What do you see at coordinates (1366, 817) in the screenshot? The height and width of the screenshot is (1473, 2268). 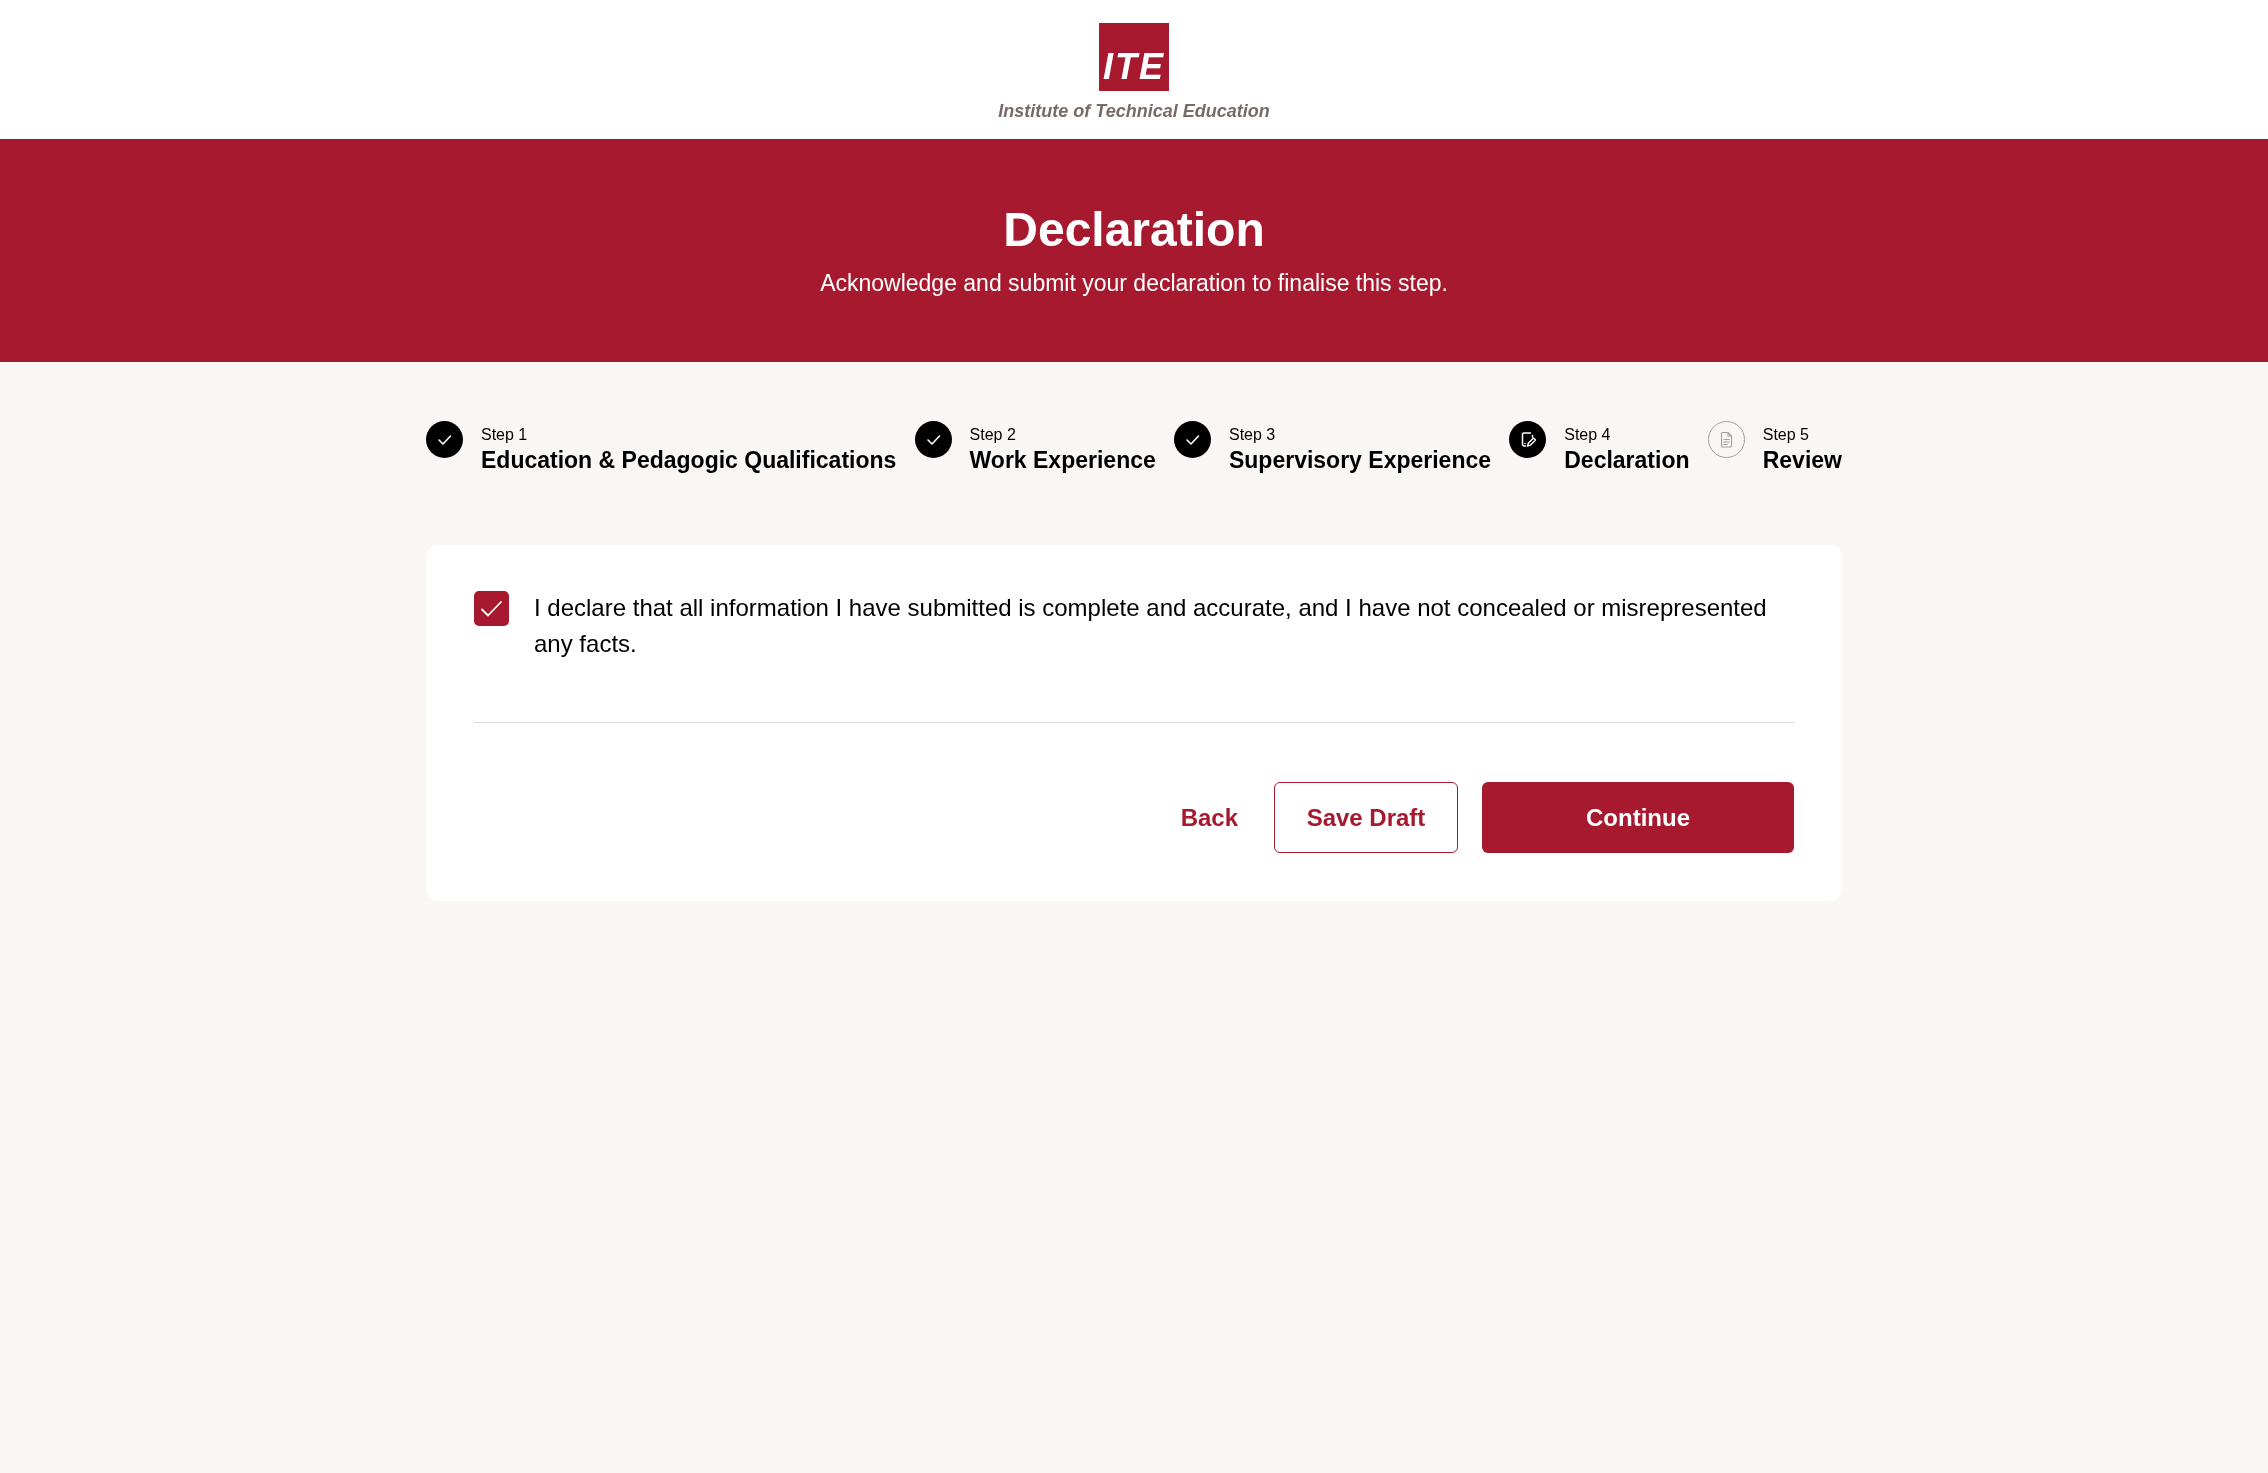 I see `outline-button: Save Draft` at bounding box center [1366, 817].